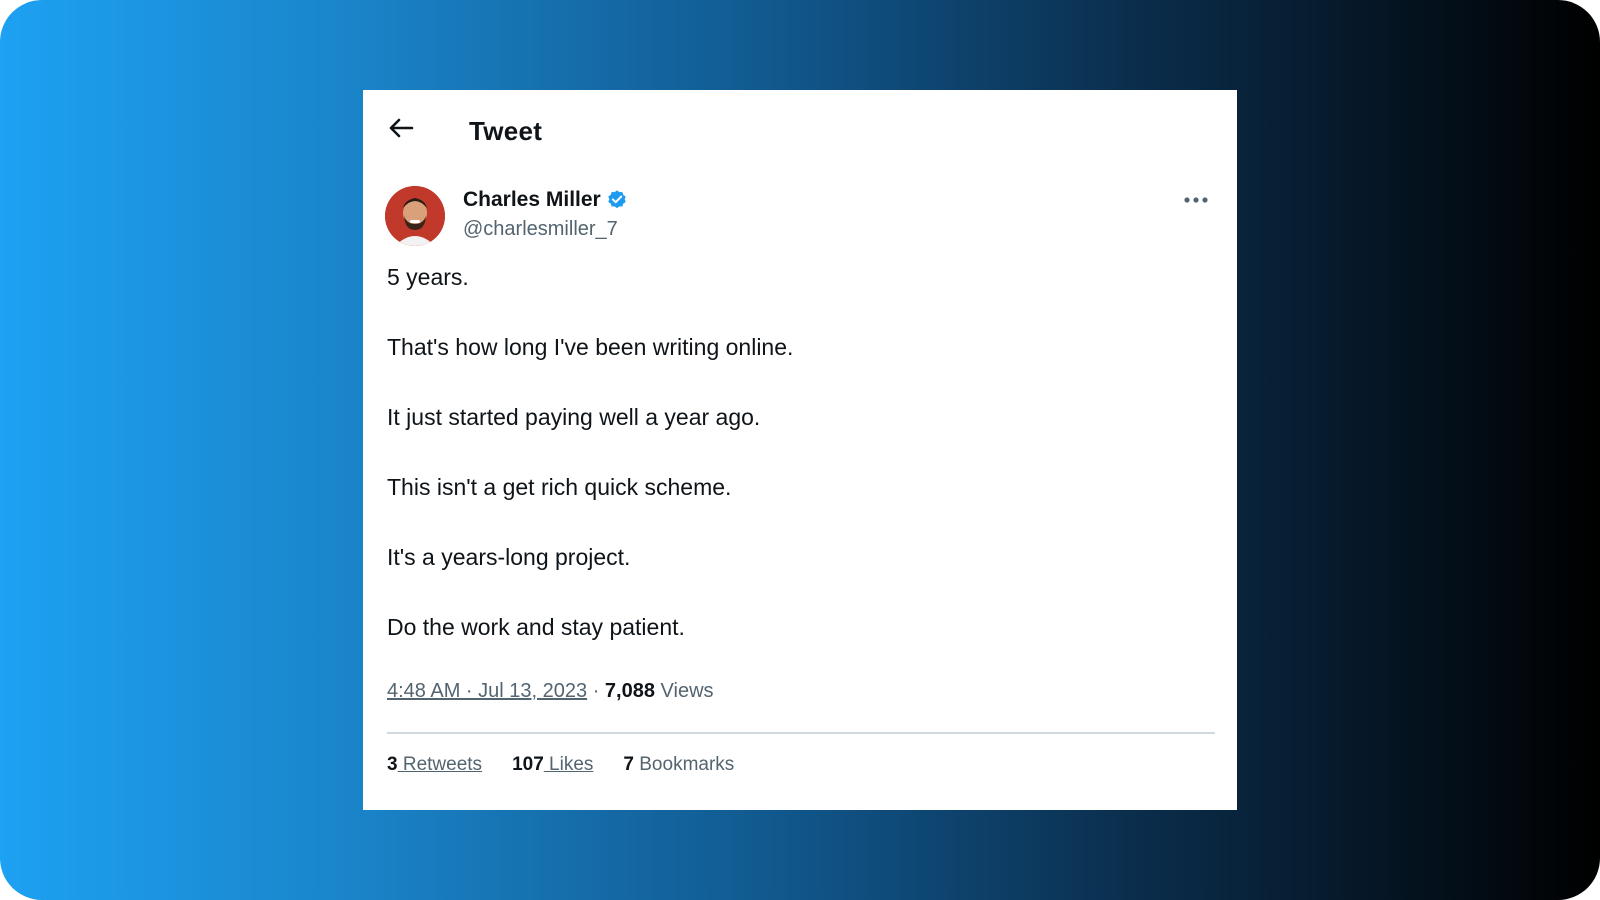  I want to click on retweets-count: 3, so click(392, 764).